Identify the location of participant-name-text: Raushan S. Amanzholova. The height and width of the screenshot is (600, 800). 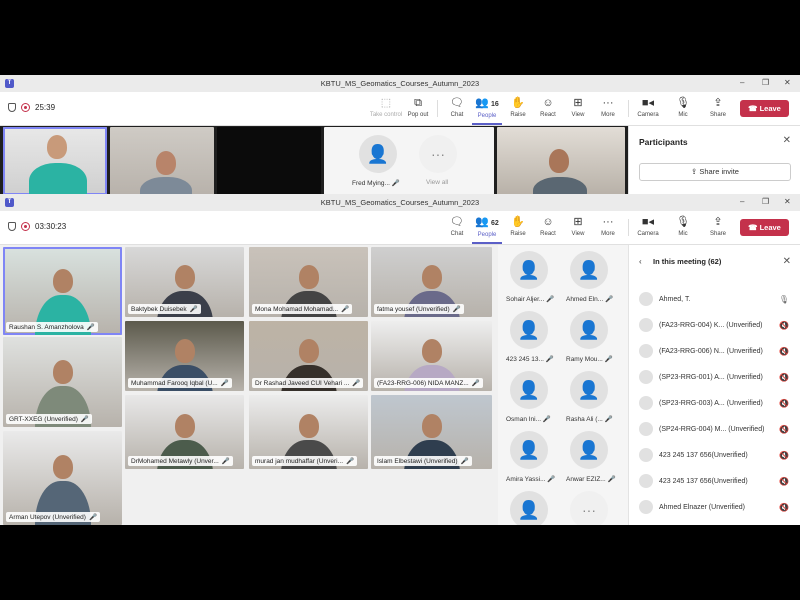
(46, 327).